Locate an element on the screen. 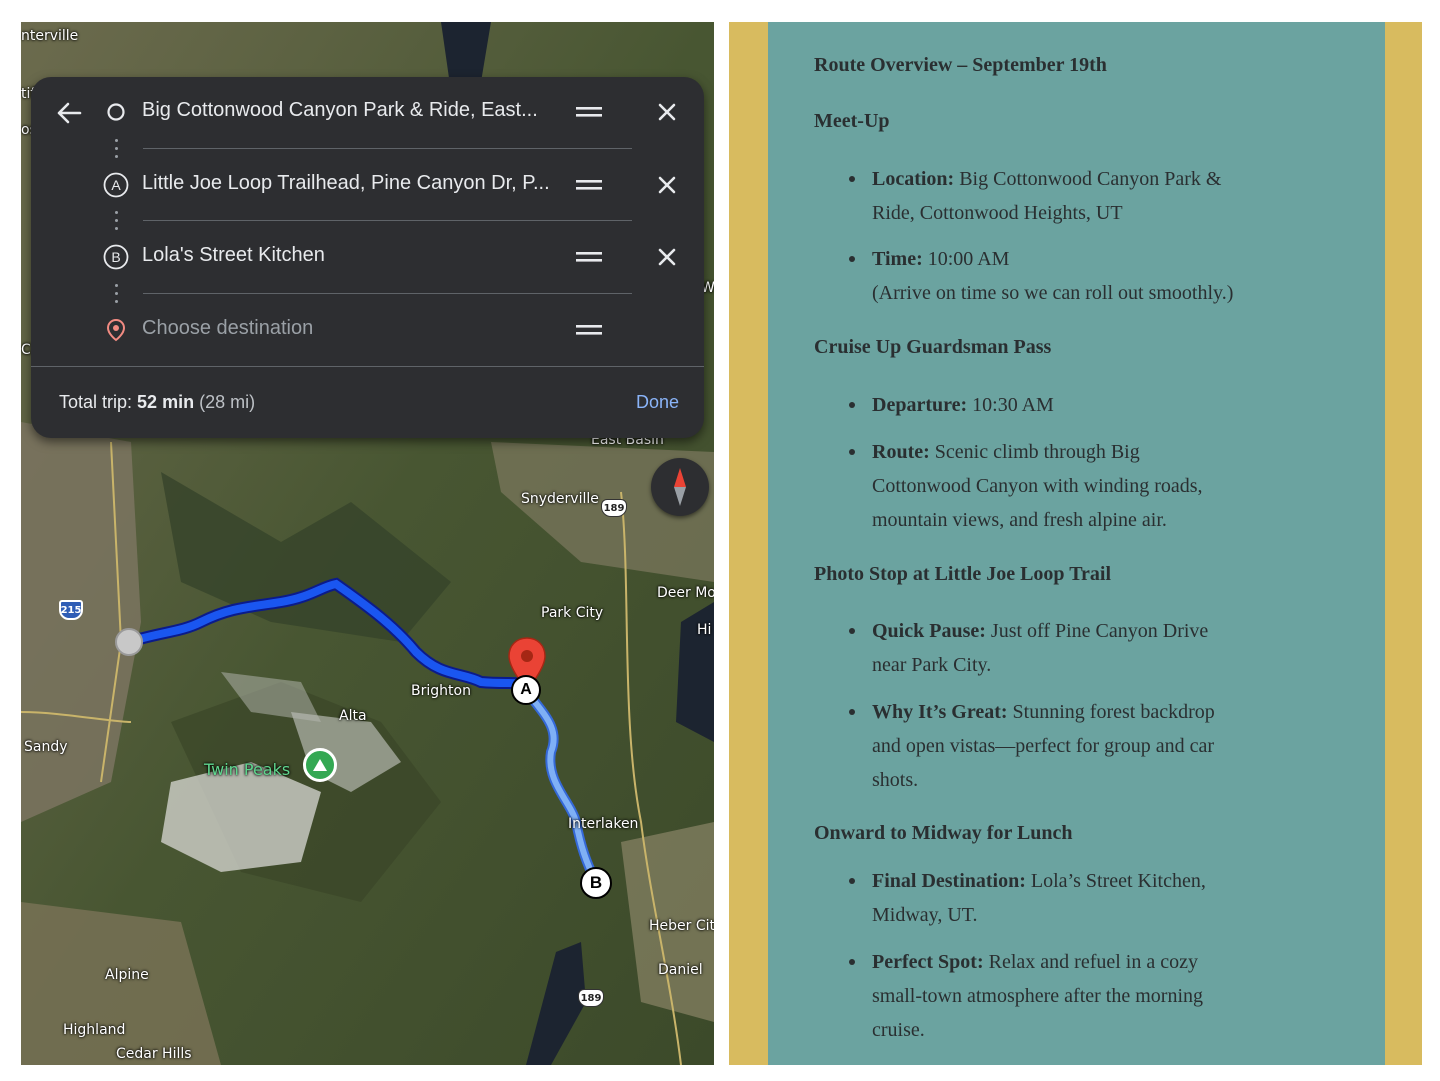  trip-summary: Total trip: 52 min (28 mi) is located at coordinates (157, 402).